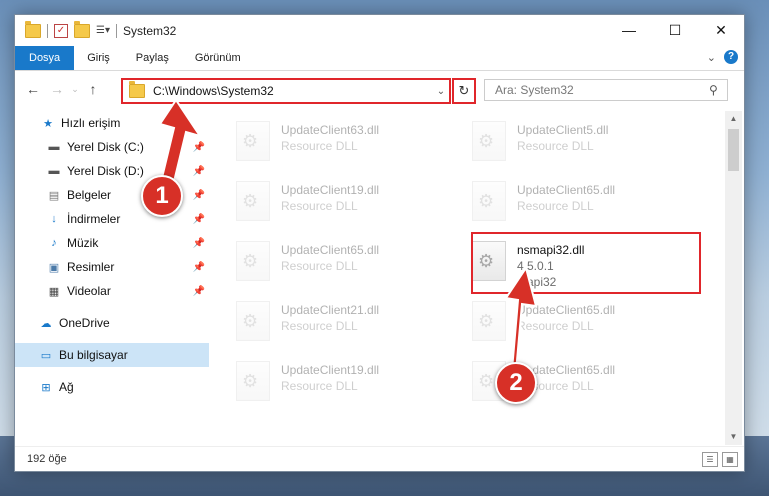  I want to click on callout-step-1: 1, so click(162, 196).